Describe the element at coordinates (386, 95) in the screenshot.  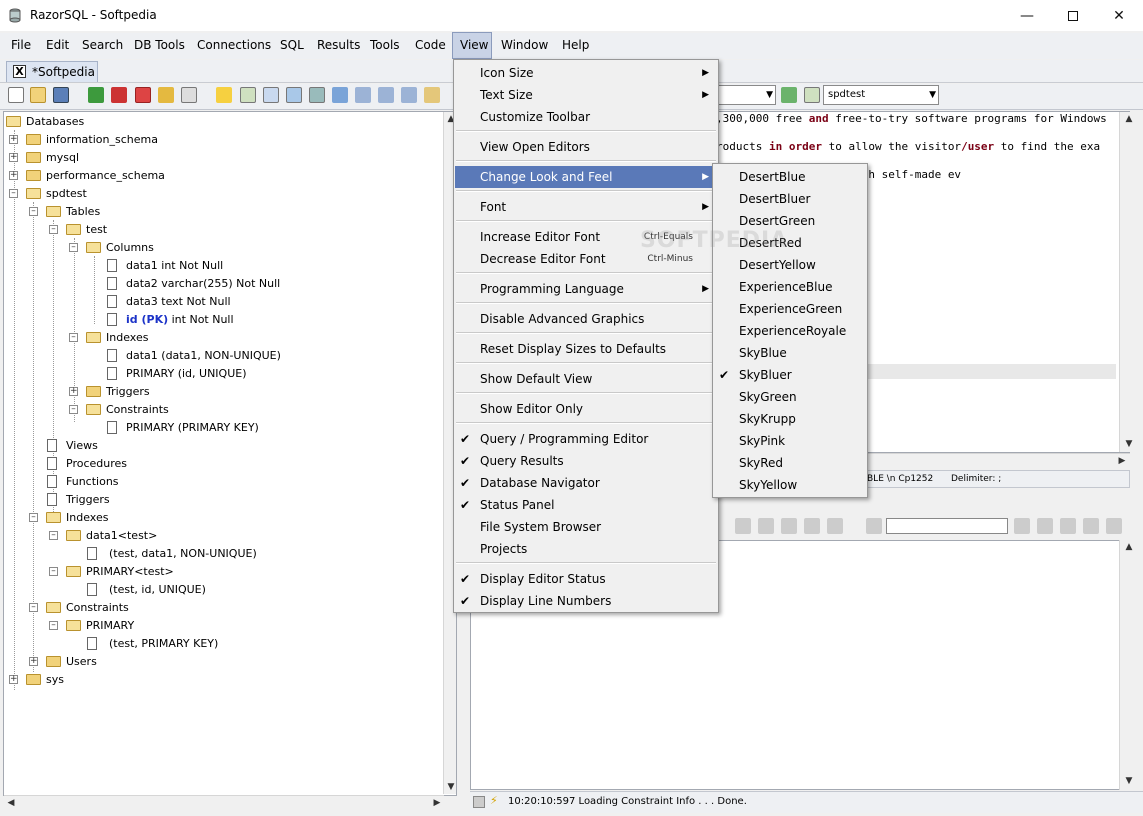
I see `sort-icon` at that location.